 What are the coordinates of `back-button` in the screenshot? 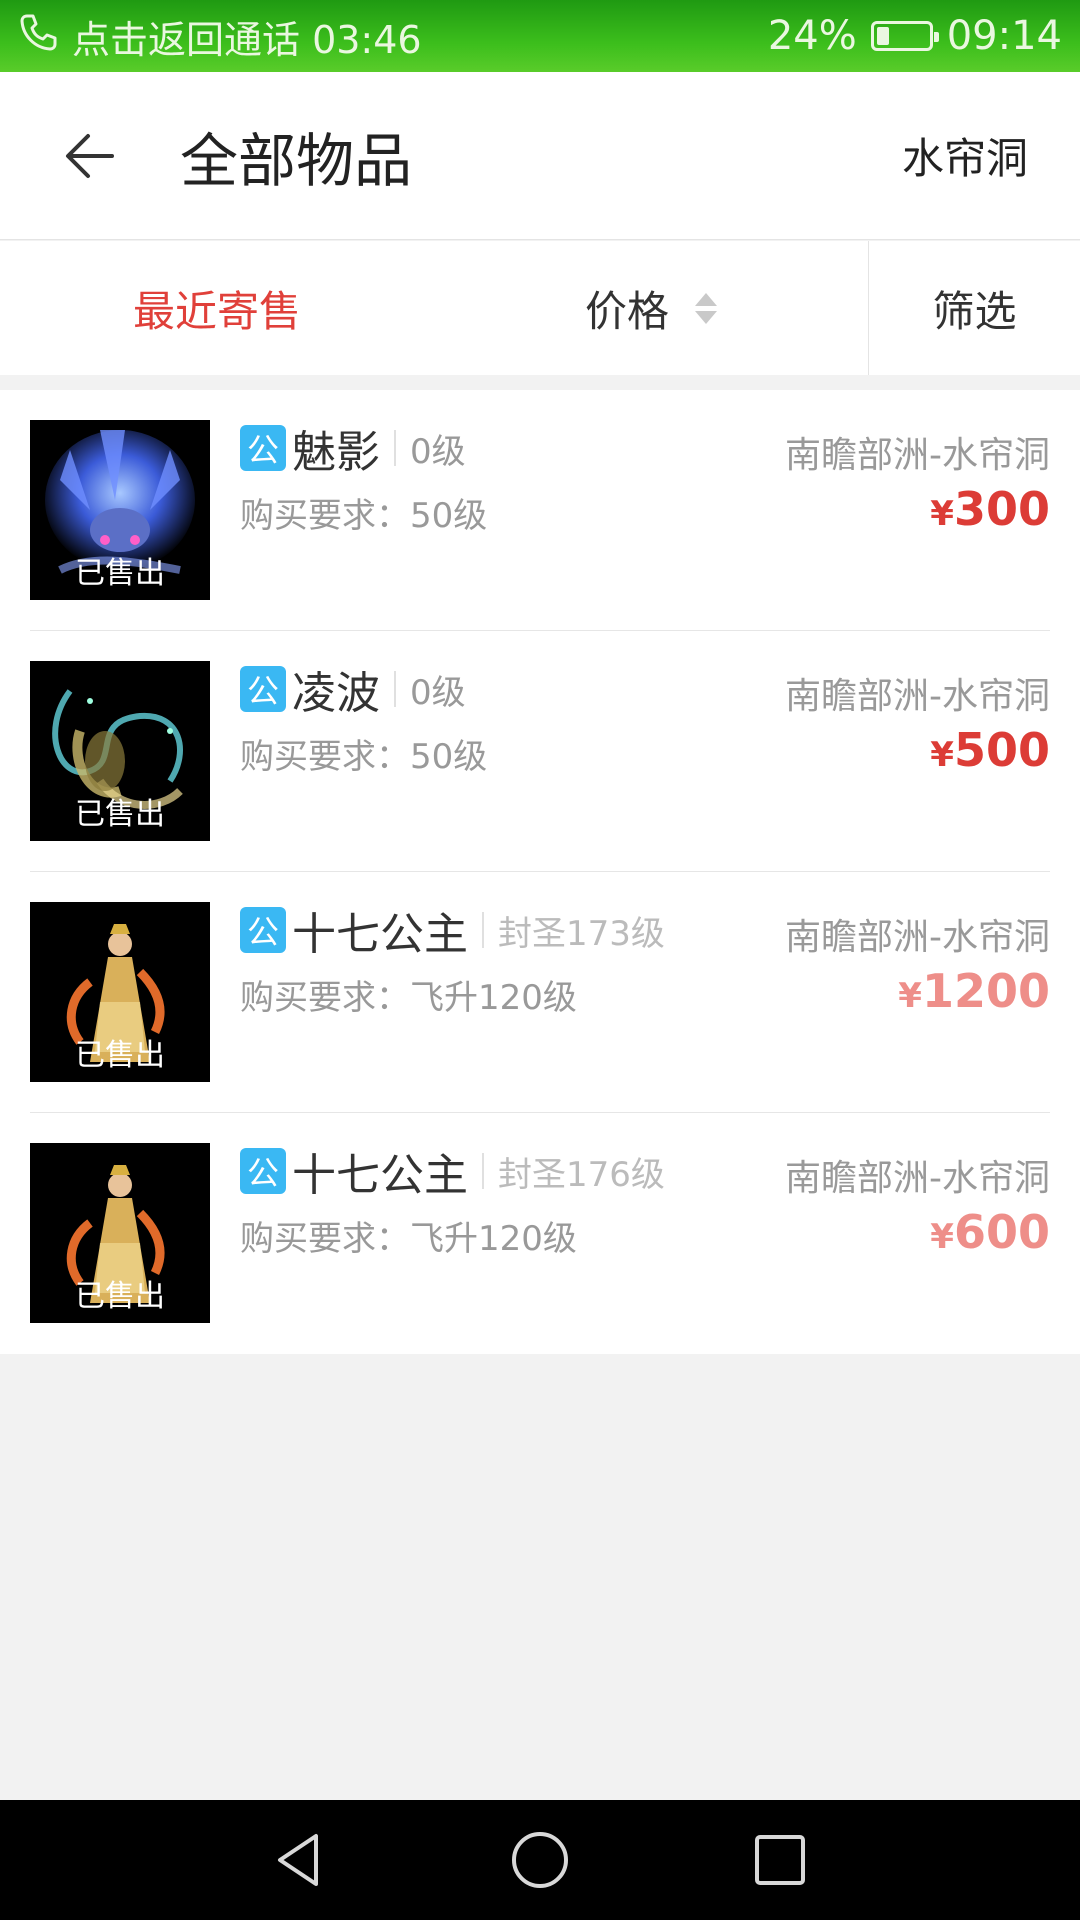 It's located at (90, 156).